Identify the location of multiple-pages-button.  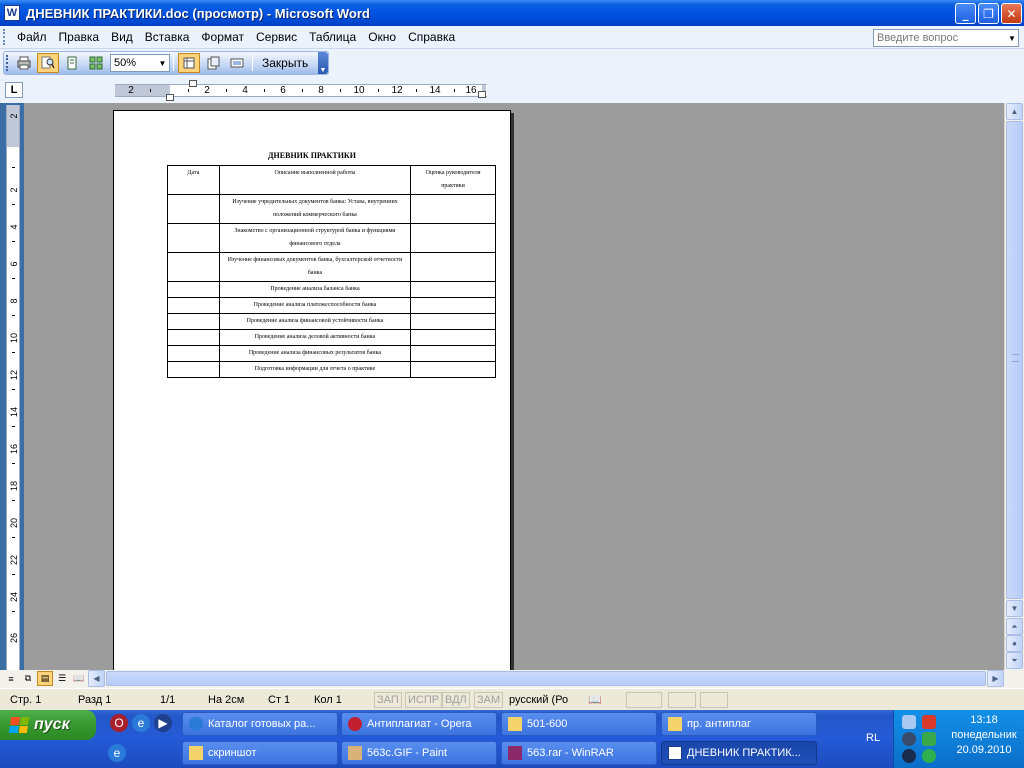
(96, 63).